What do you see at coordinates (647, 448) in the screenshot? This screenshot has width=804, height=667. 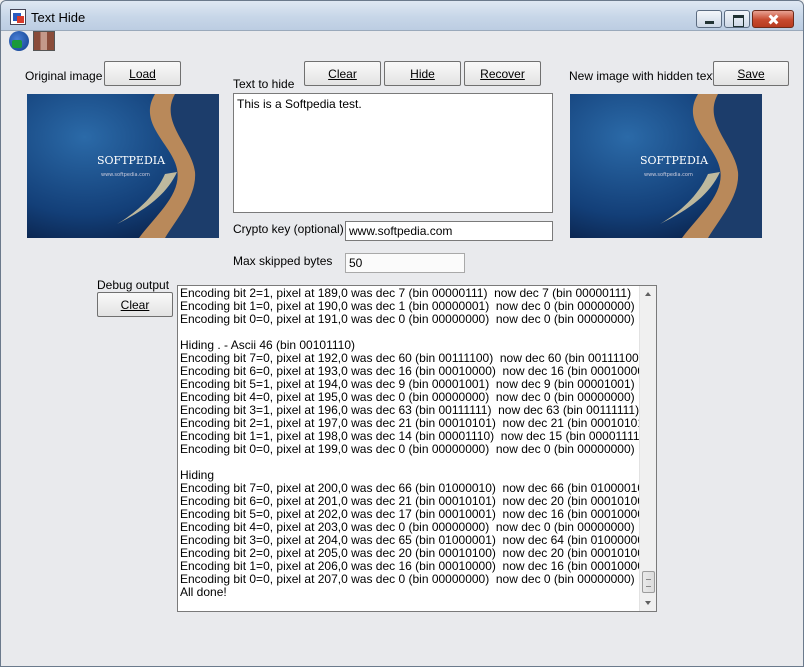 I see `debug-scrollbar` at bounding box center [647, 448].